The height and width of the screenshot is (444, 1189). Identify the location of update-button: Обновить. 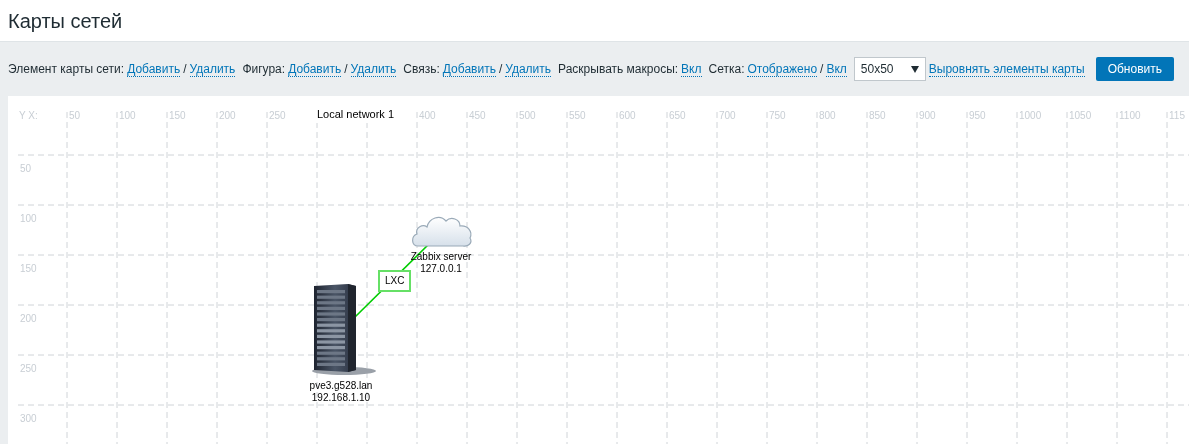
(1134, 69).